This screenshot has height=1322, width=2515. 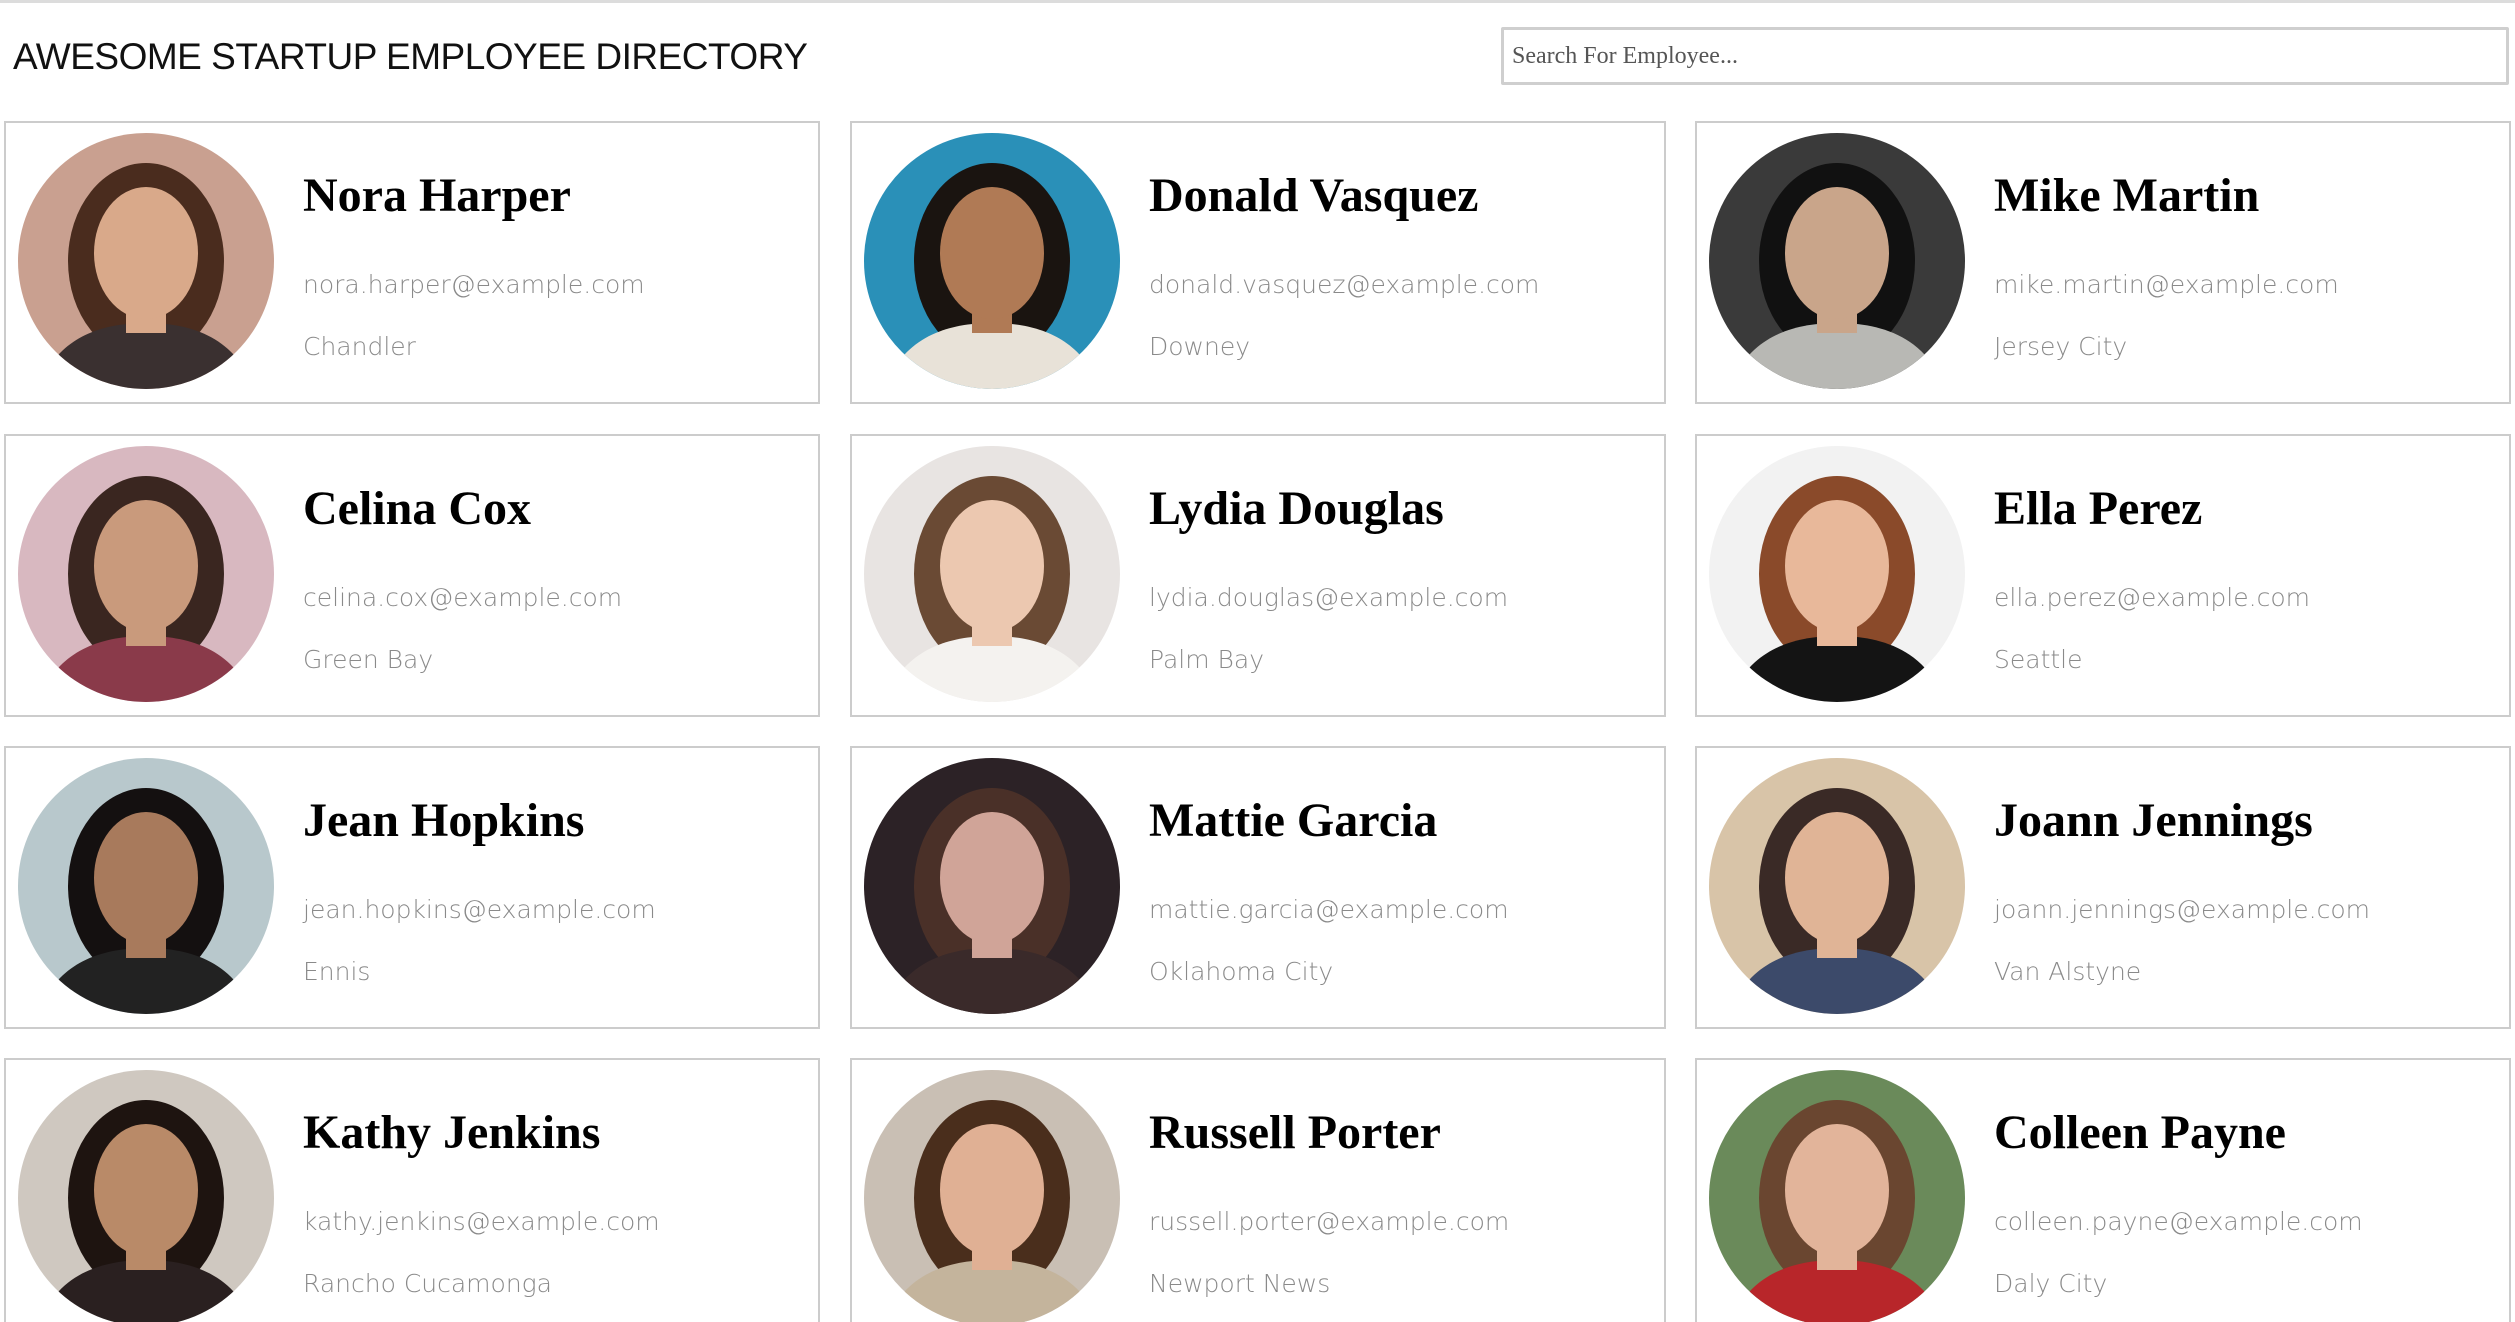 I want to click on employee-email: donald.vasquez@example.com, so click(x=1344, y=284).